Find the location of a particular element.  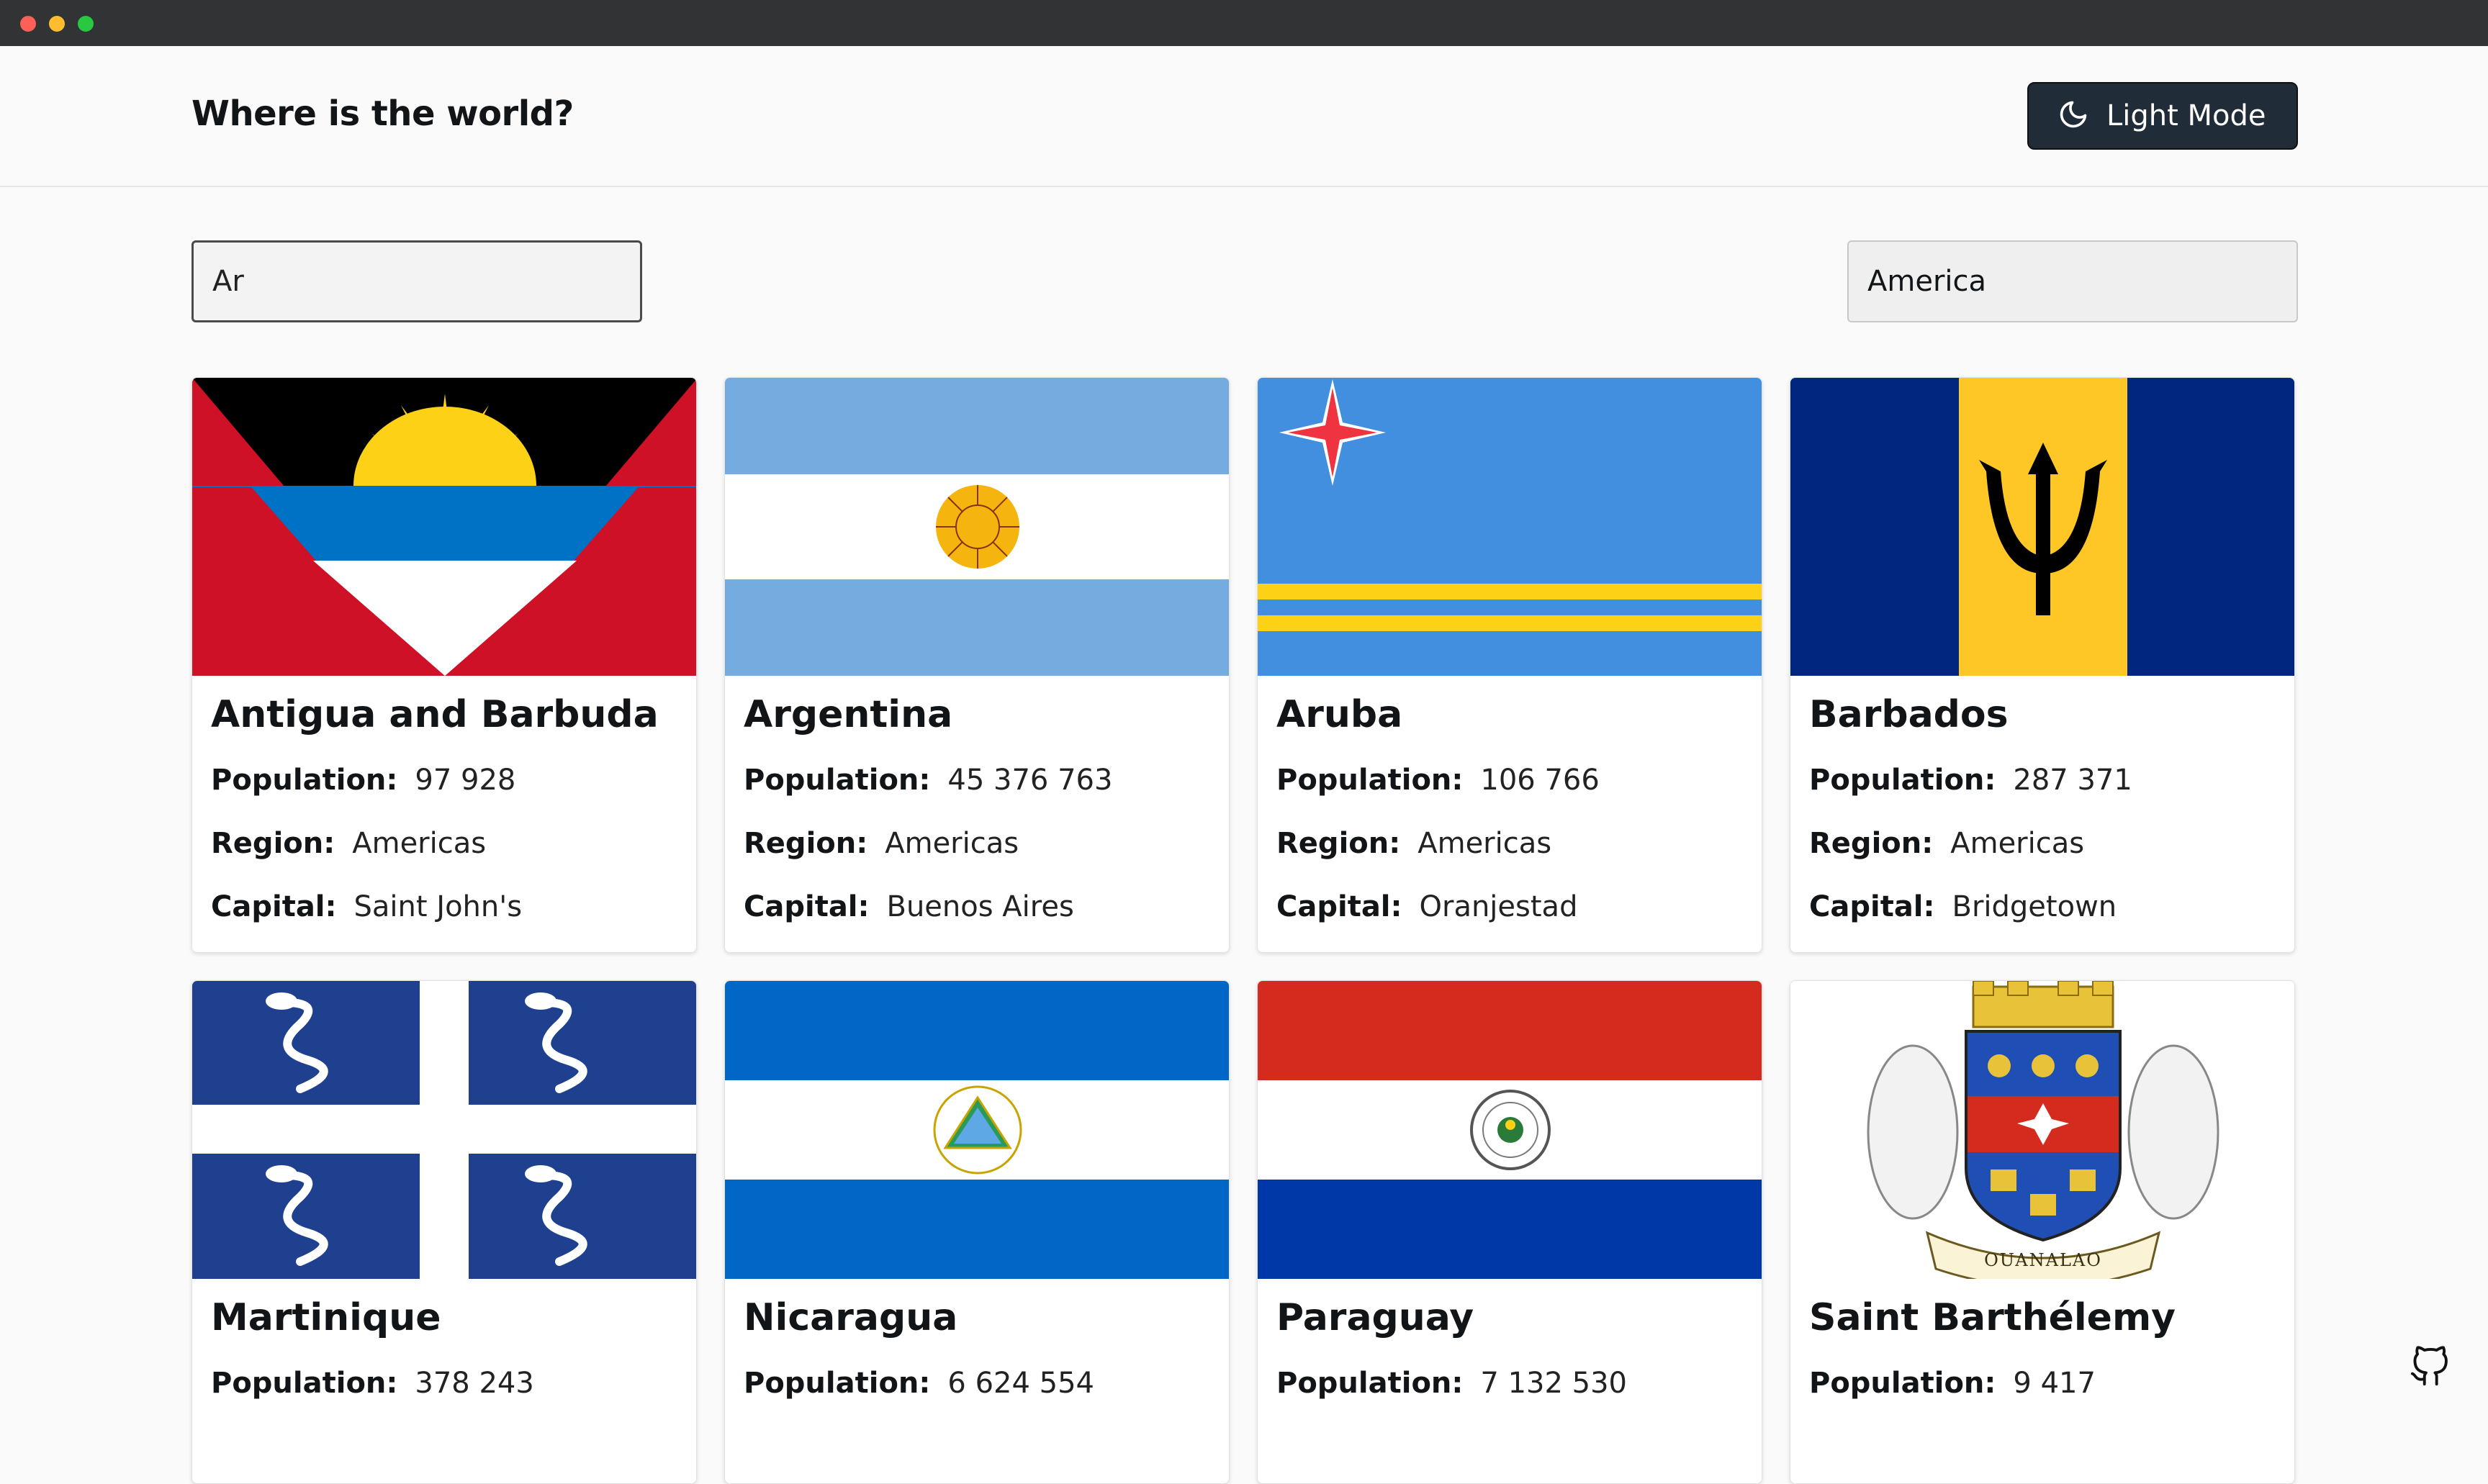

region-filter-select: America is located at coordinates (2072, 281).